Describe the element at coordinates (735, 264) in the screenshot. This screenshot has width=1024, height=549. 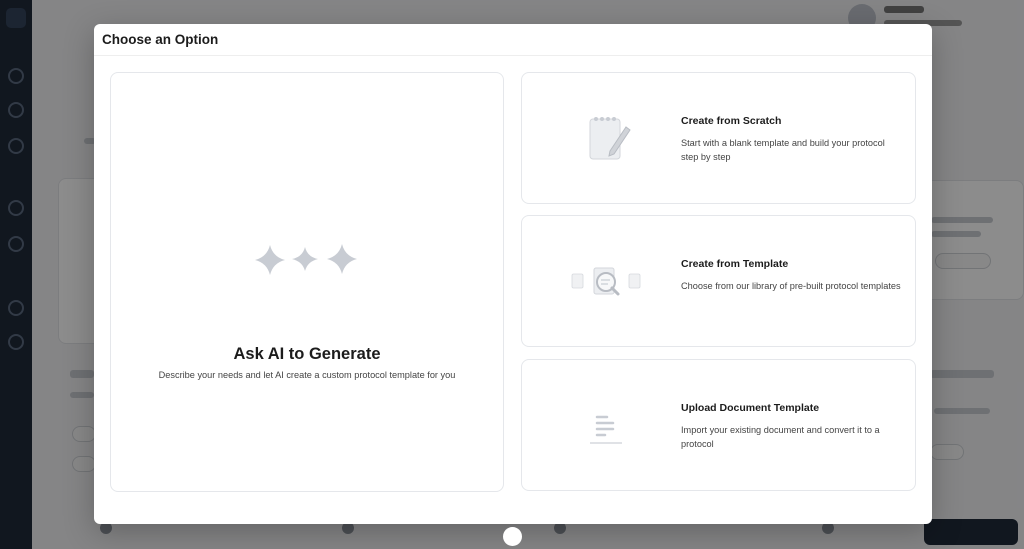
I see `create-from-template-title: Create from Template` at that location.